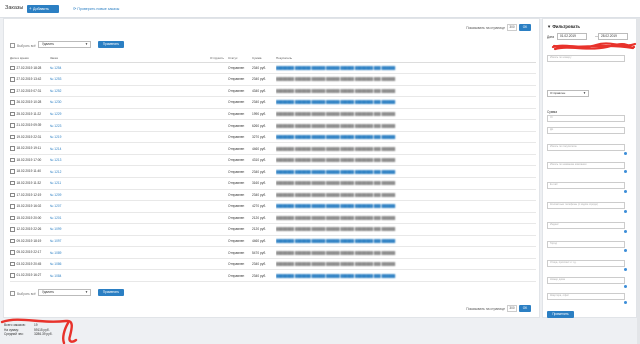 The width and height of the screenshot is (640, 344). I want to click on col-date: Дата и время, so click(30, 59).